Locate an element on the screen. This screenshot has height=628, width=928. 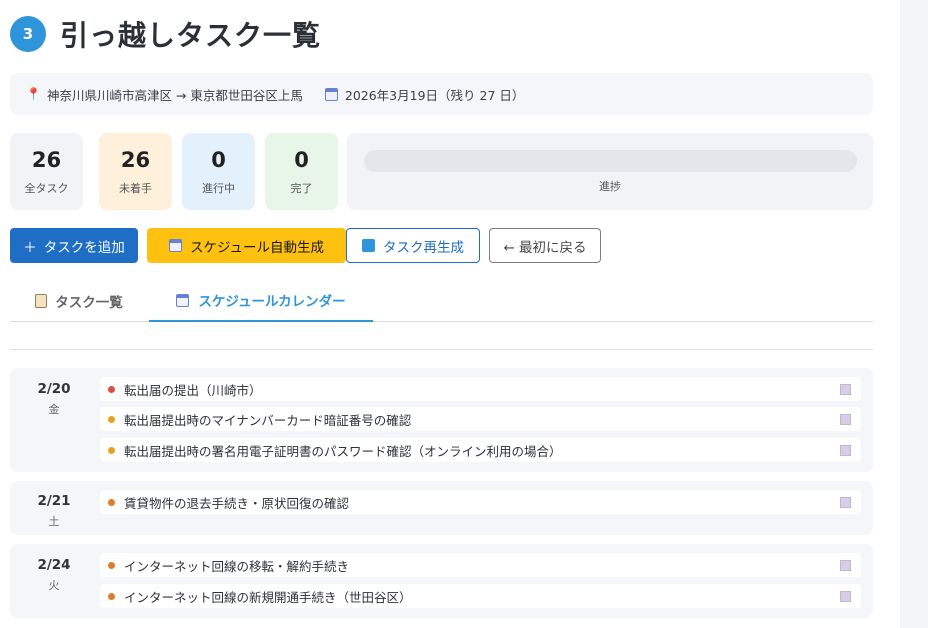
day-group: 2/21 土 賃貸物件の退去手続き・原状回復の確認 is located at coordinates (441, 508).